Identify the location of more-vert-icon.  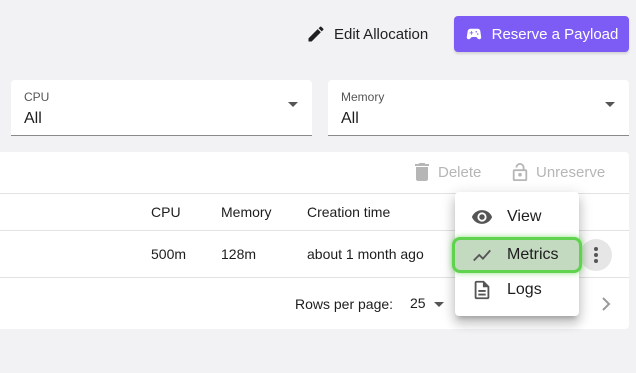
(596, 255).